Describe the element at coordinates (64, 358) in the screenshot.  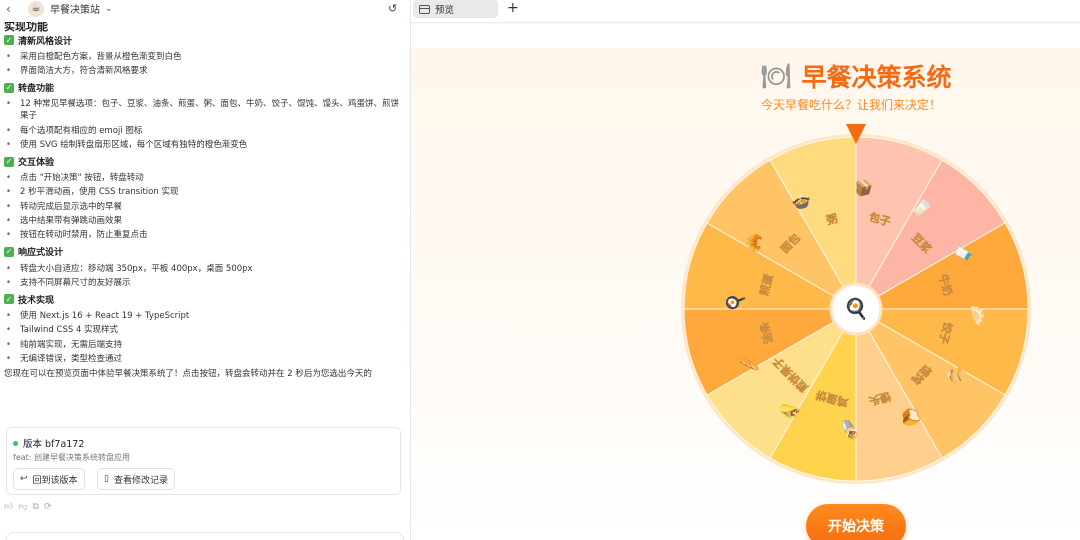
I see `list-item: • 无编译错误，类型检查通过` at that location.